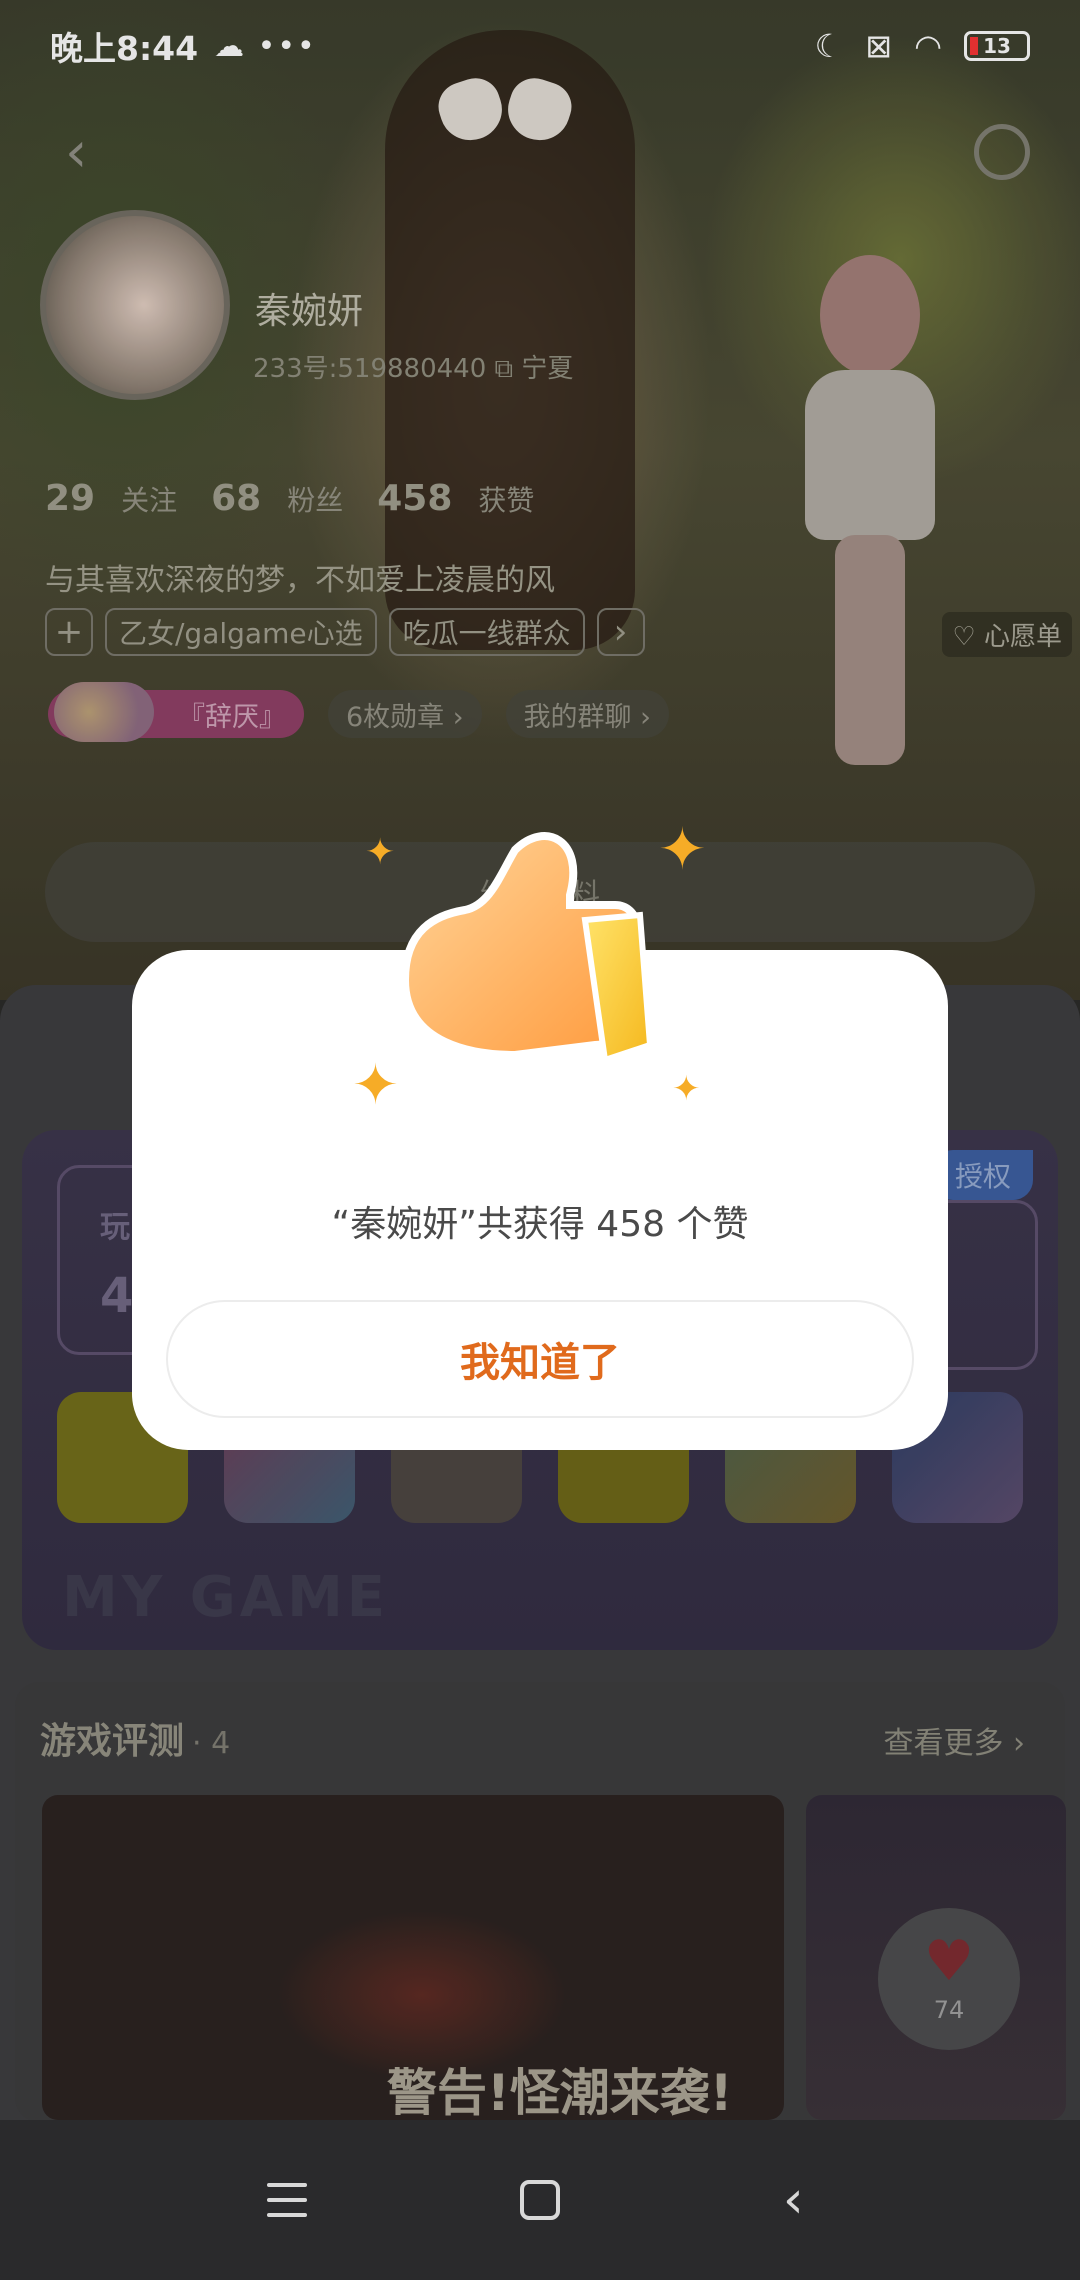  I want to click on thumbs-up-icon, so click(545, 955).